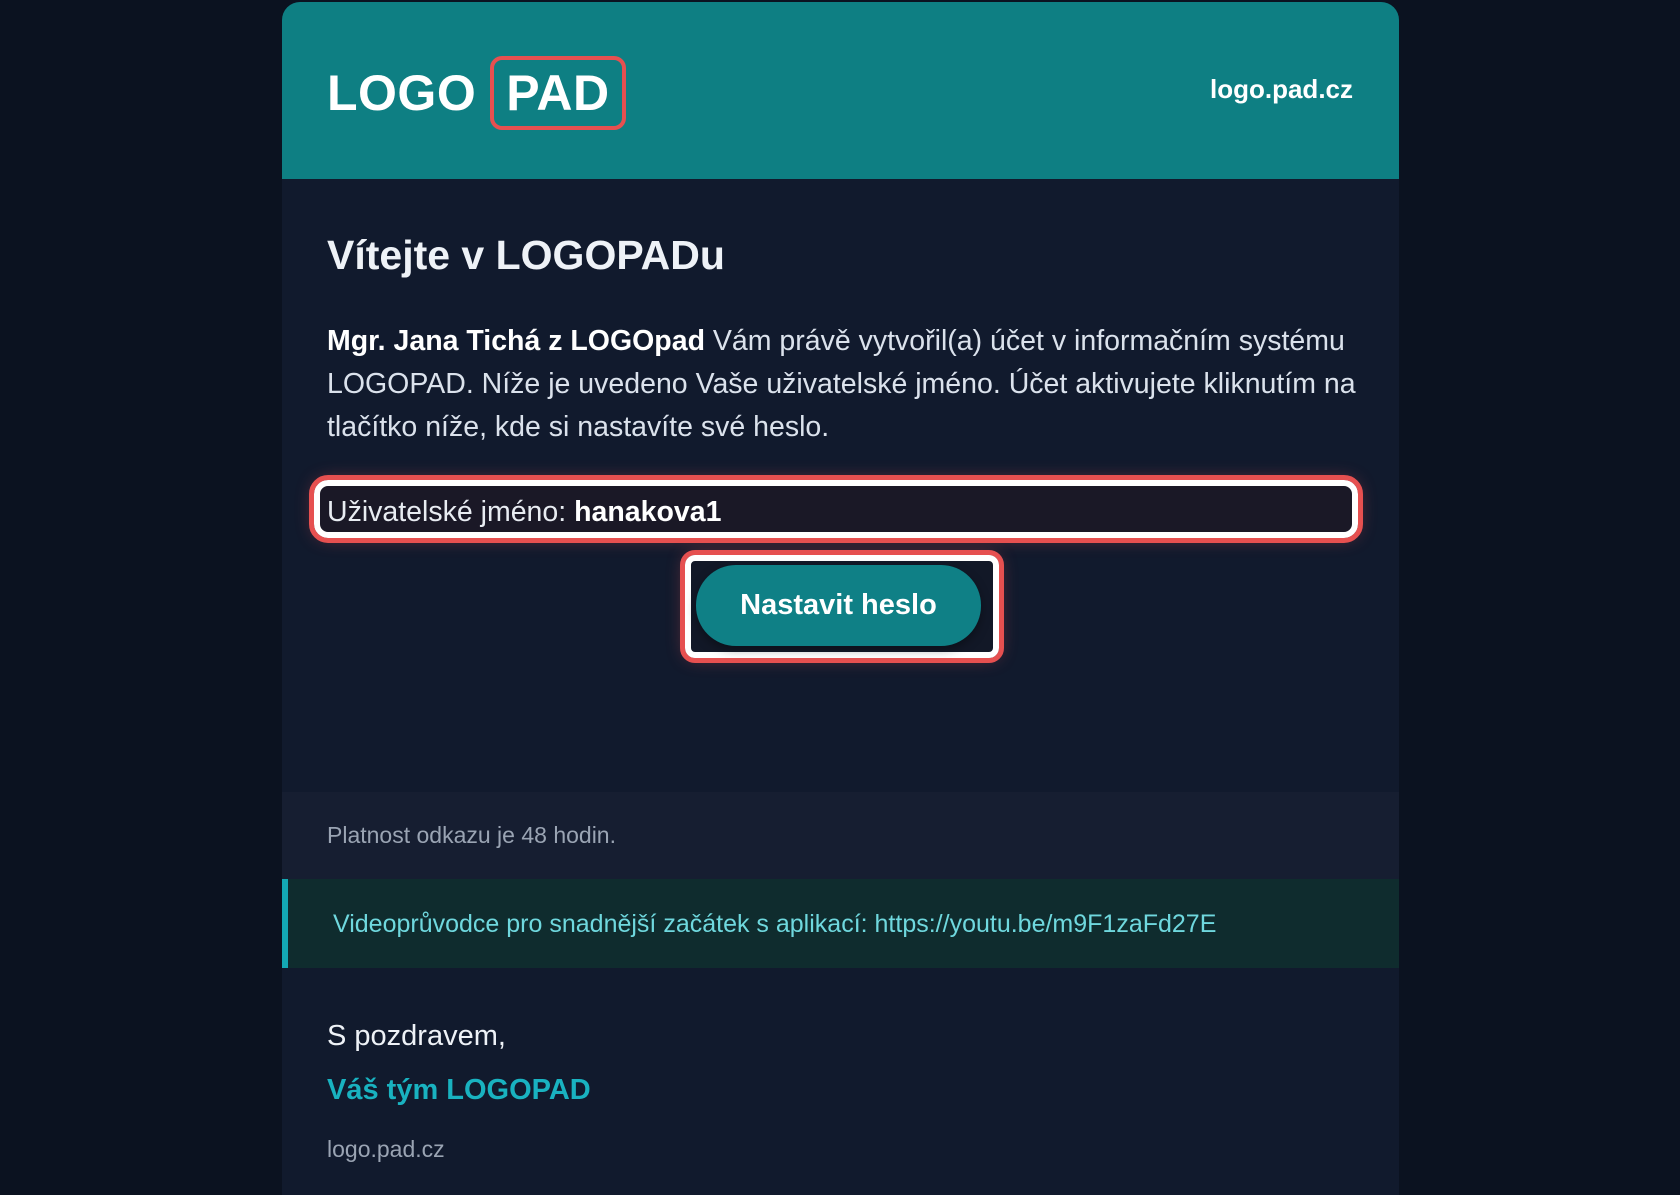 This screenshot has width=1680, height=1195. I want to click on intro-sender: Mgr. Jana Tichá z LOGOpad, so click(516, 341).